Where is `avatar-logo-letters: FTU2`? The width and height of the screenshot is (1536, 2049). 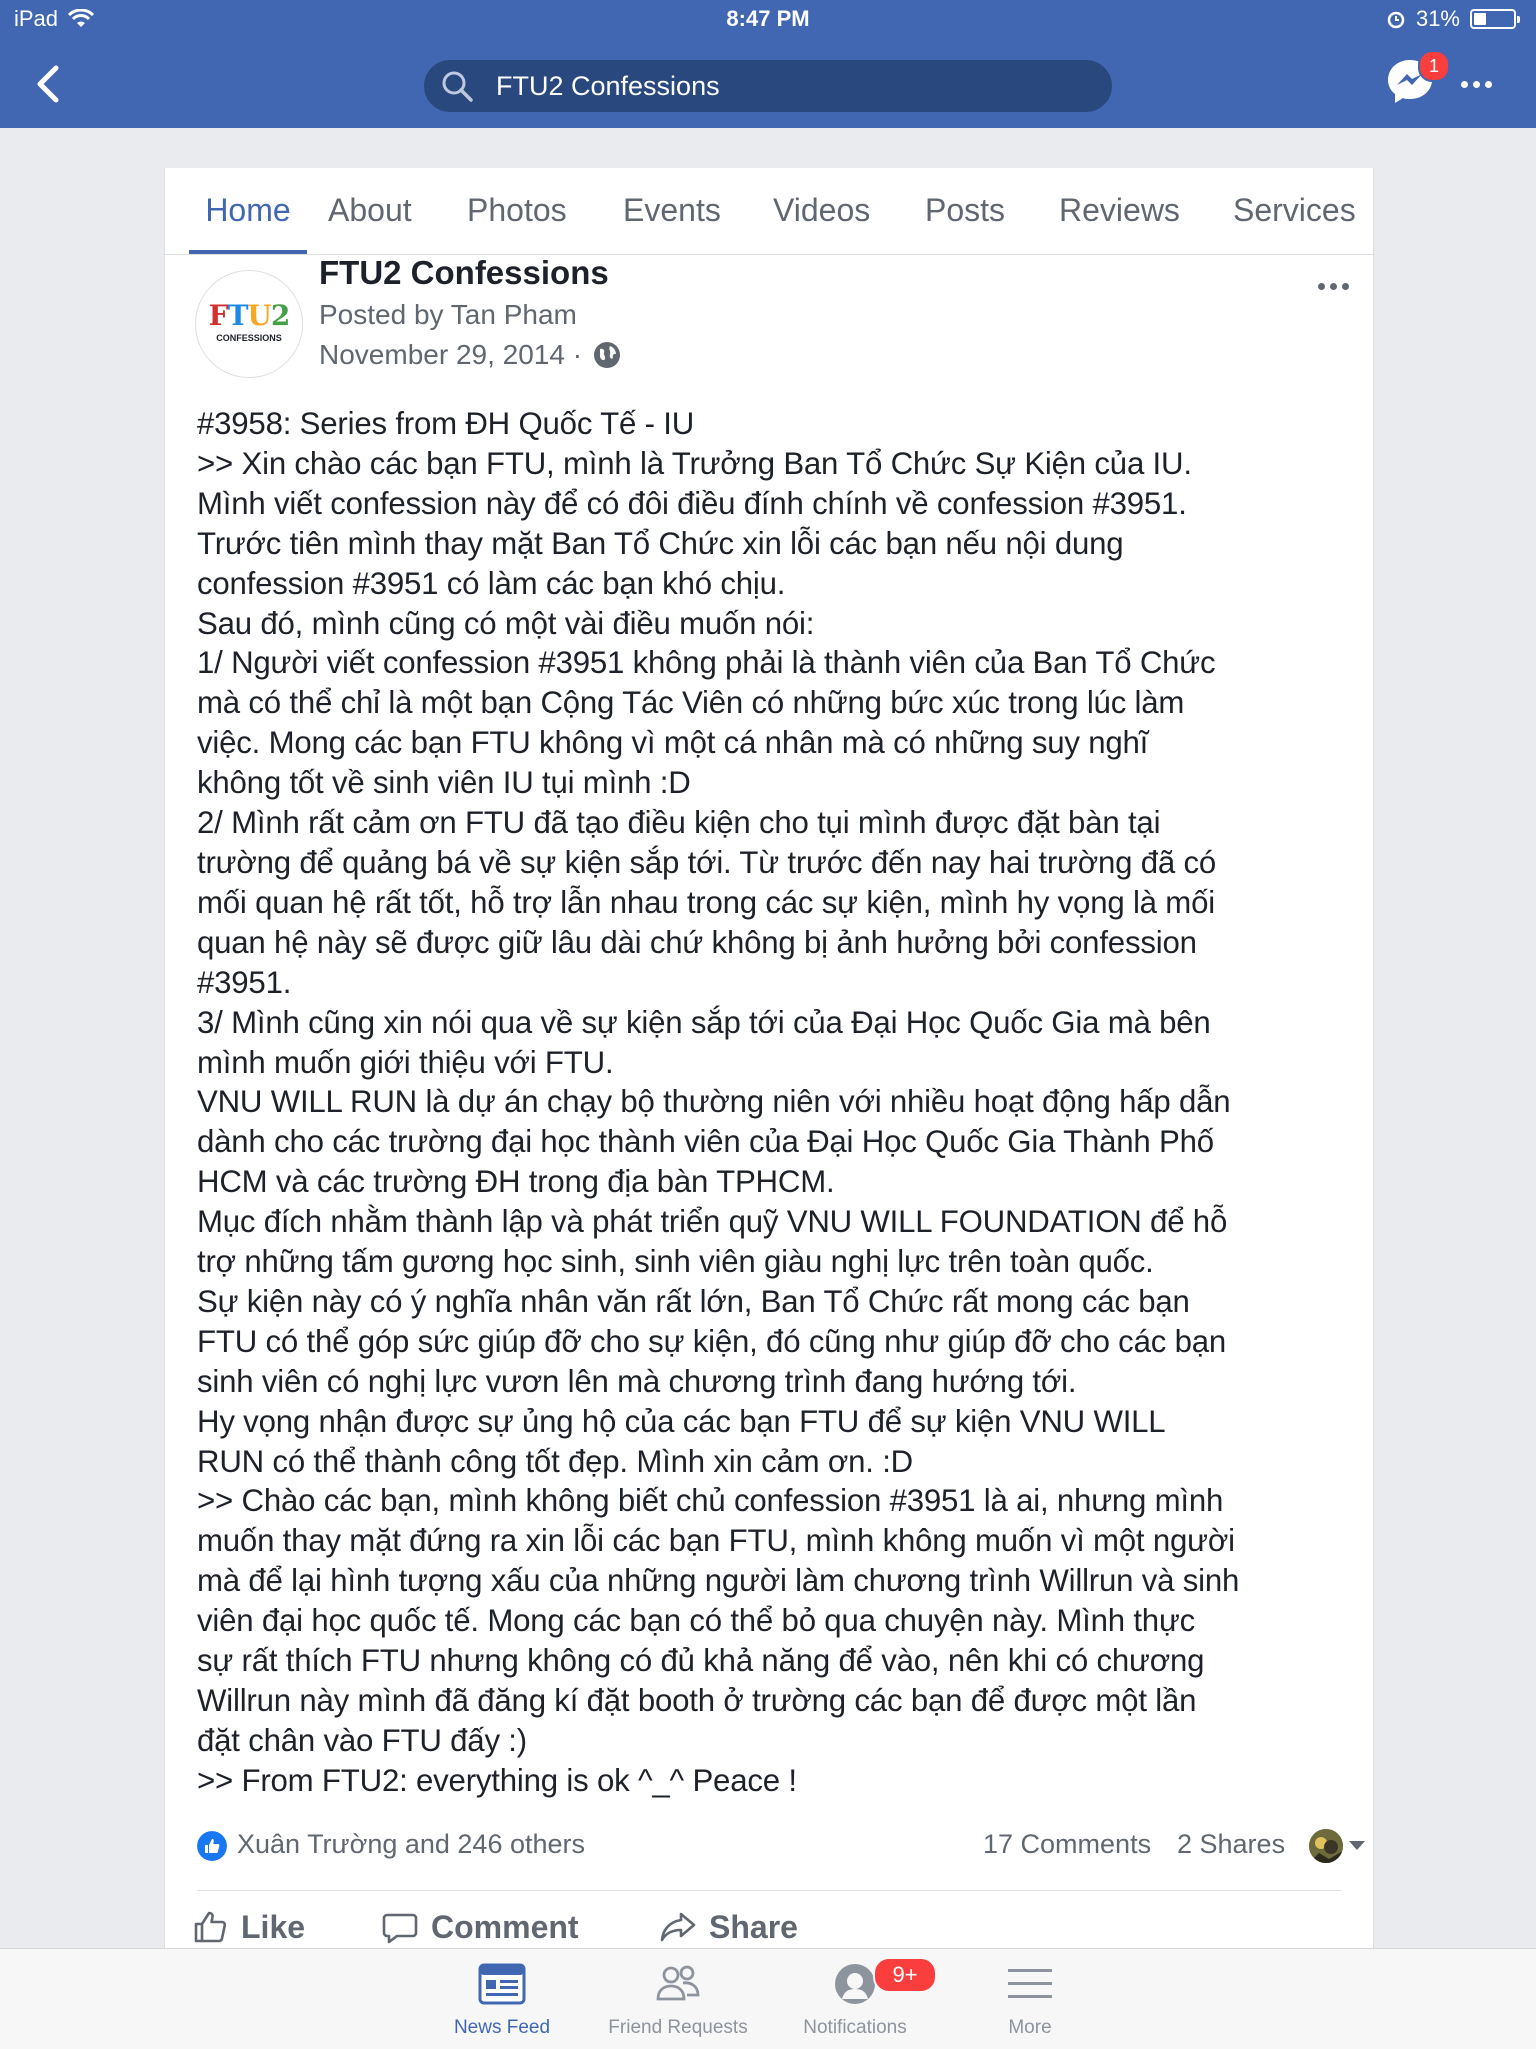 avatar-logo-letters: FTU2 is located at coordinates (249, 315).